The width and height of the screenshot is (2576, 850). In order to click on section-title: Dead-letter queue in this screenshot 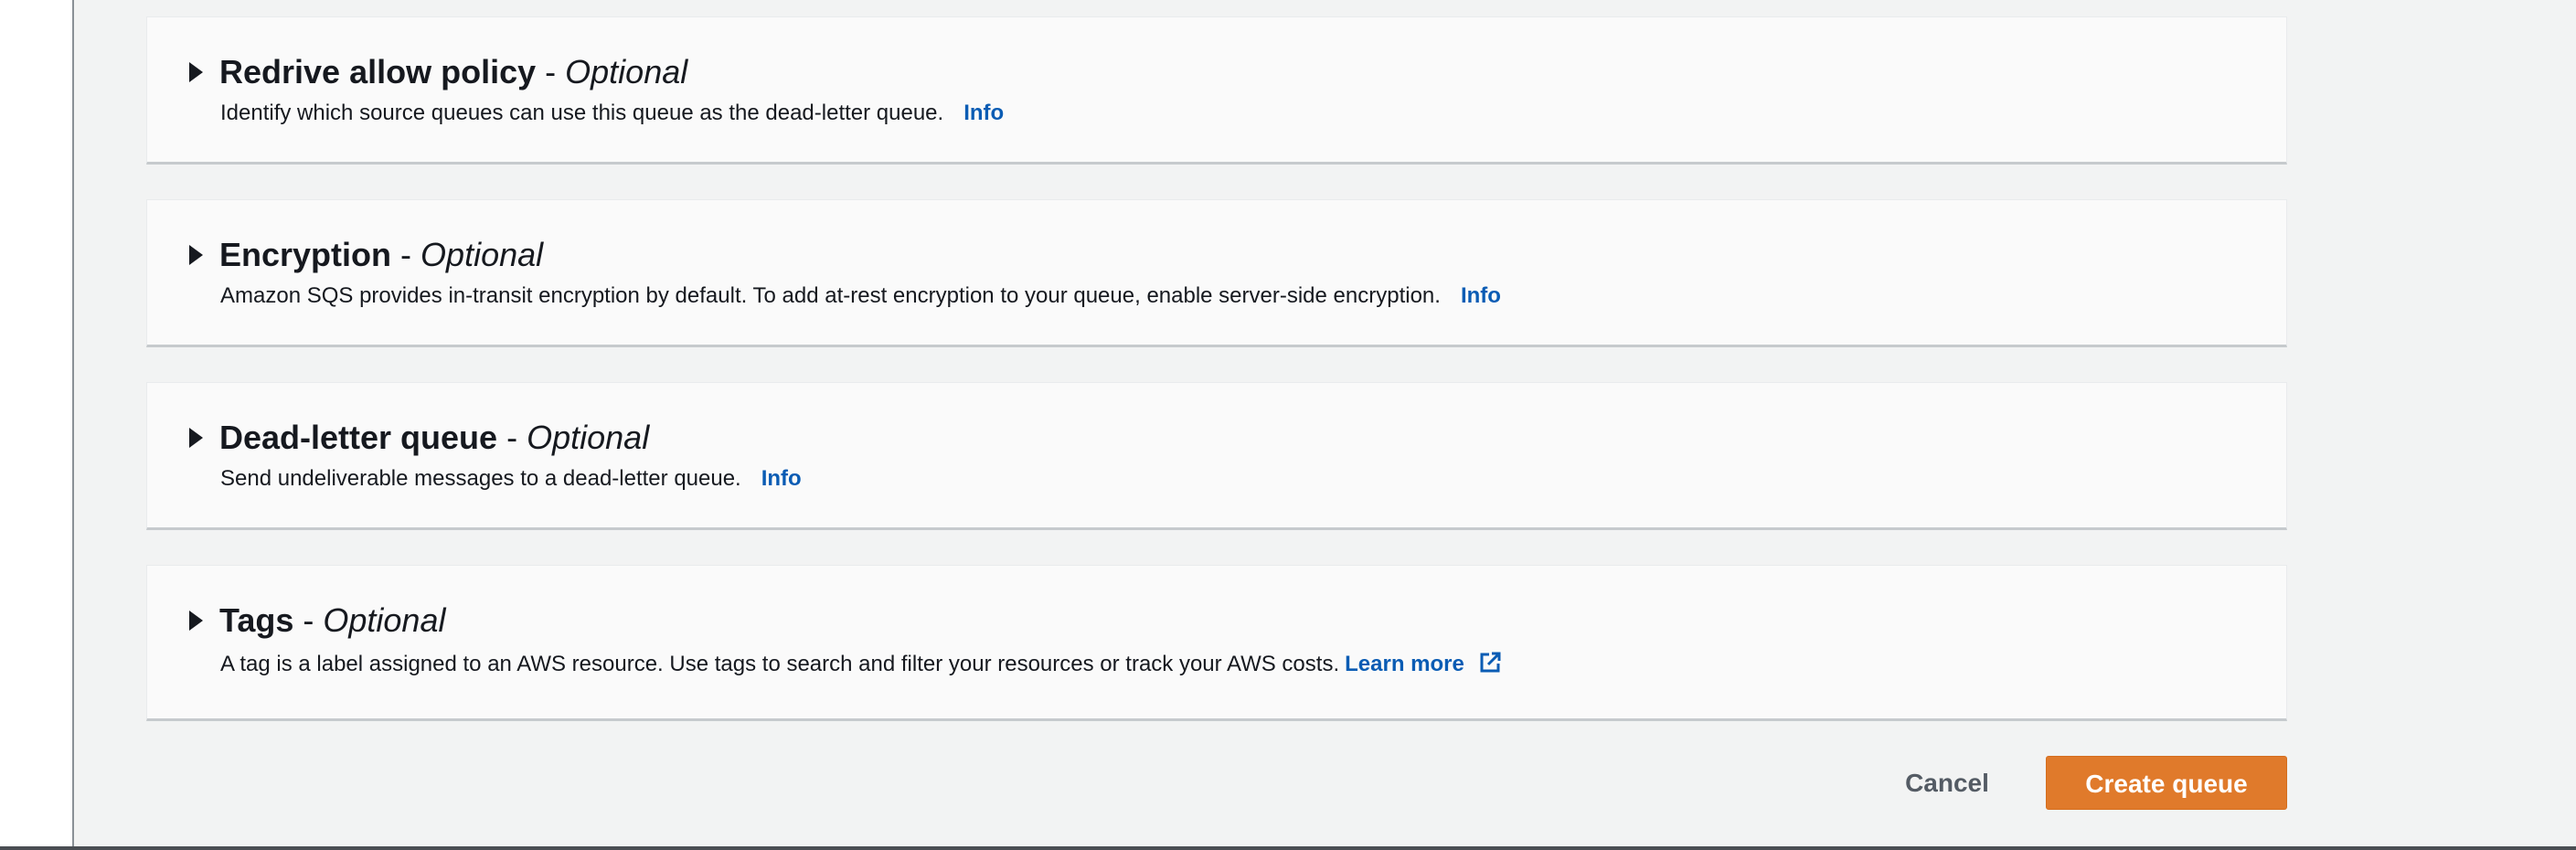, I will do `click(358, 438)`.